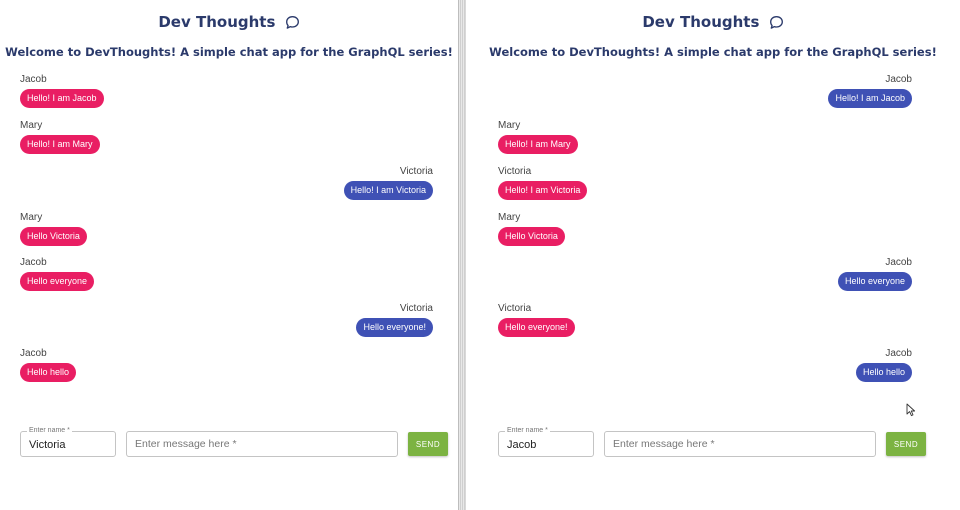  Describe the element at coordinates (68, 441) in the screenshot. I see `name-field: Enter name * Victoria` at that location.